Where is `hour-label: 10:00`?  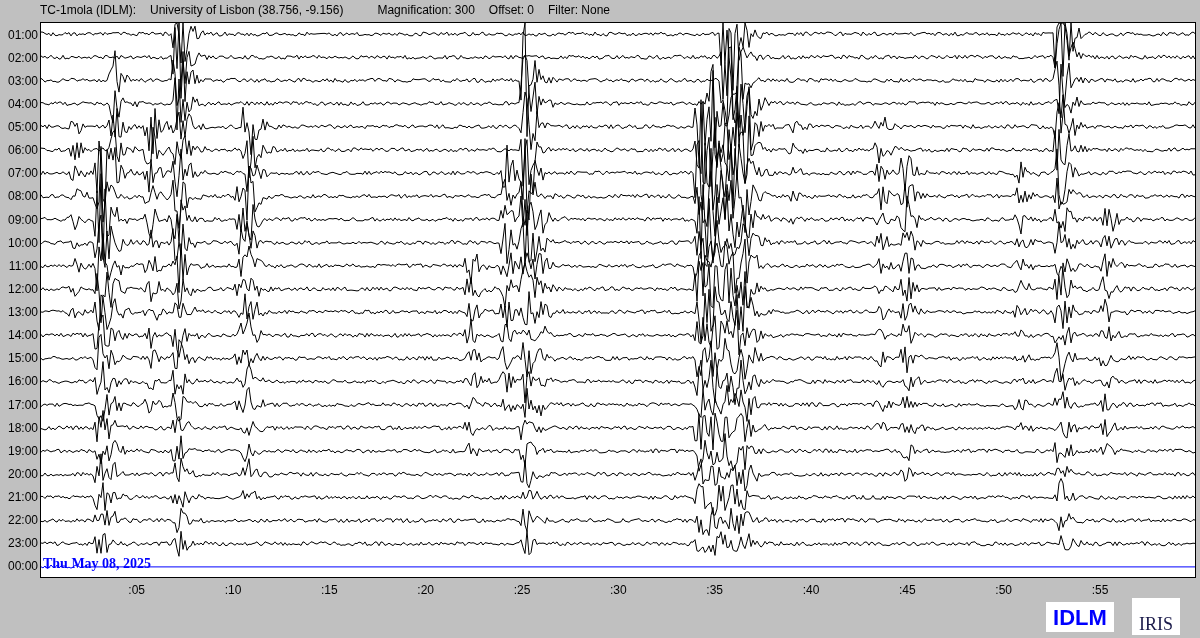
hour-label: 10:00 is located at coordinates (22, 242).